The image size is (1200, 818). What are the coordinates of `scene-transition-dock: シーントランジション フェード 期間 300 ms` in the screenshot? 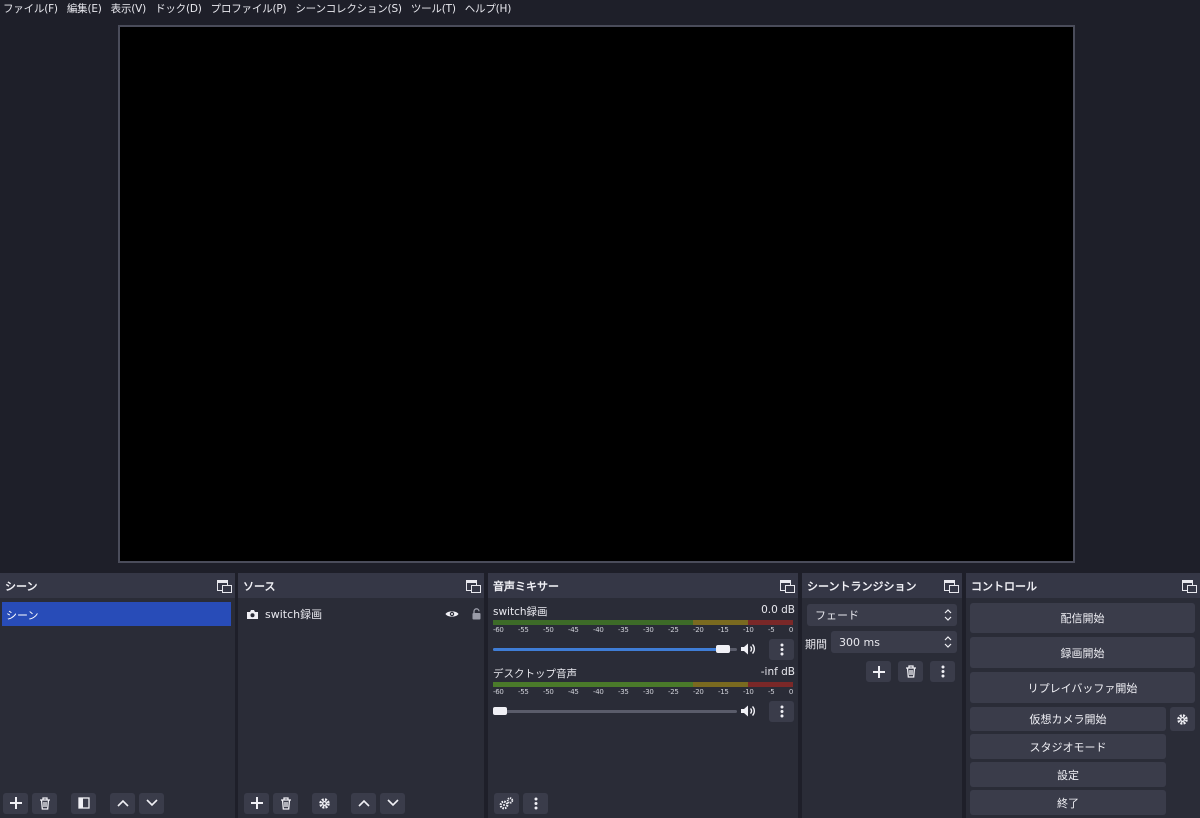 It's located at (882, 695).